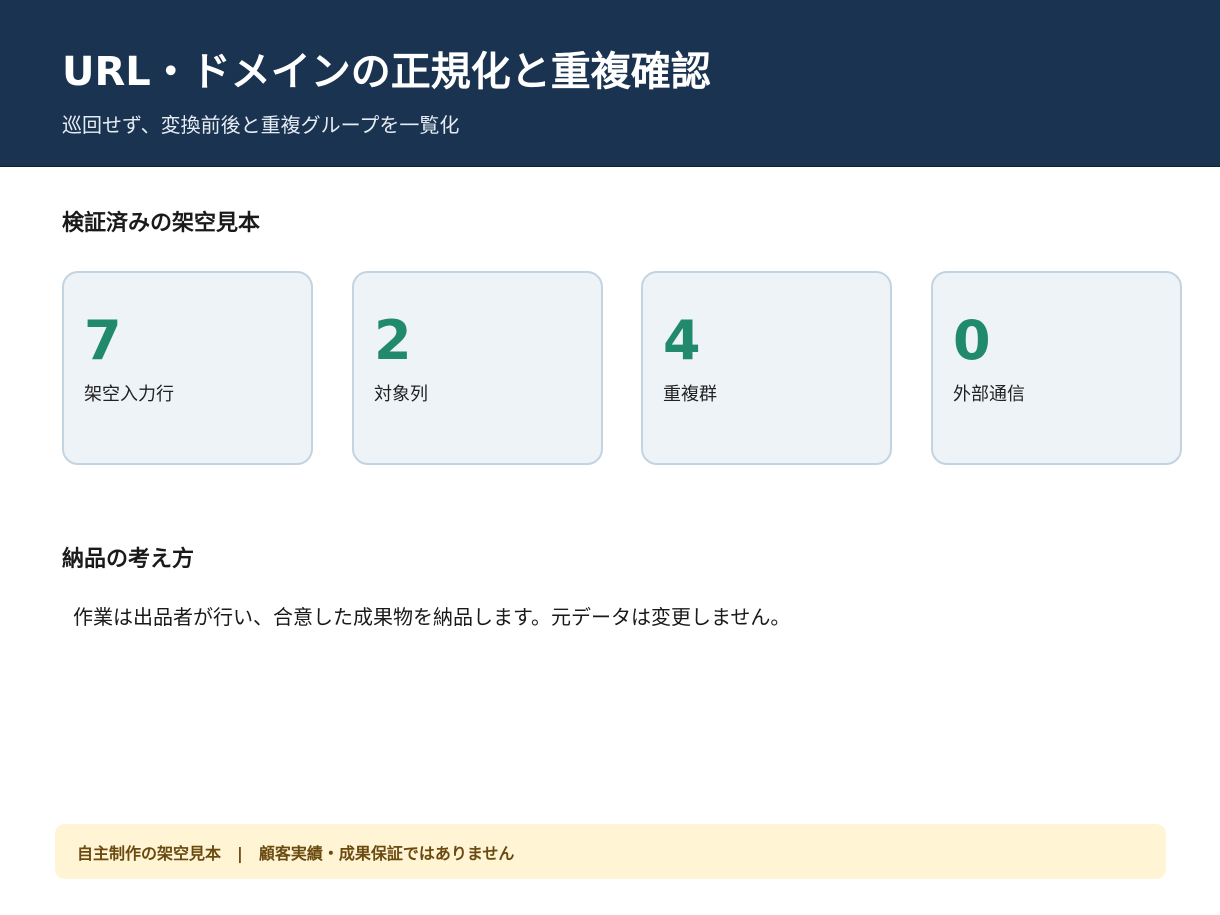 Image resolution: width=1220 pixels, height=915 pixels. Describe the element at coordinates (766, 368) in the screenshot. I see `stat-card-duplicate-groups: 4 重複群` at that location.